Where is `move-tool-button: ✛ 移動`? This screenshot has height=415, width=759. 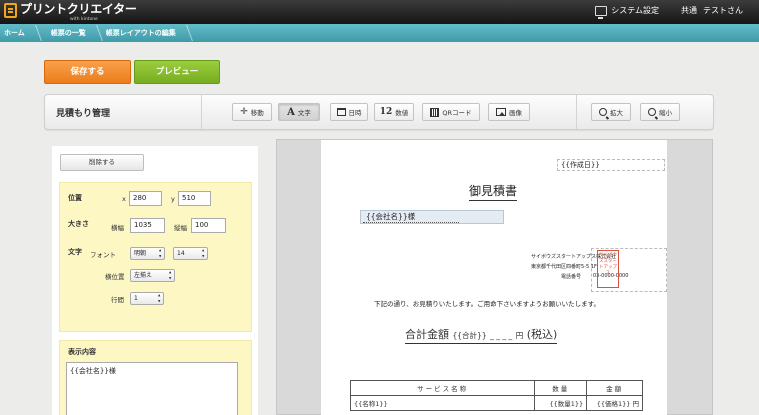
move-tool-button: ✛ 移動 is located at coordinates (252, 112).